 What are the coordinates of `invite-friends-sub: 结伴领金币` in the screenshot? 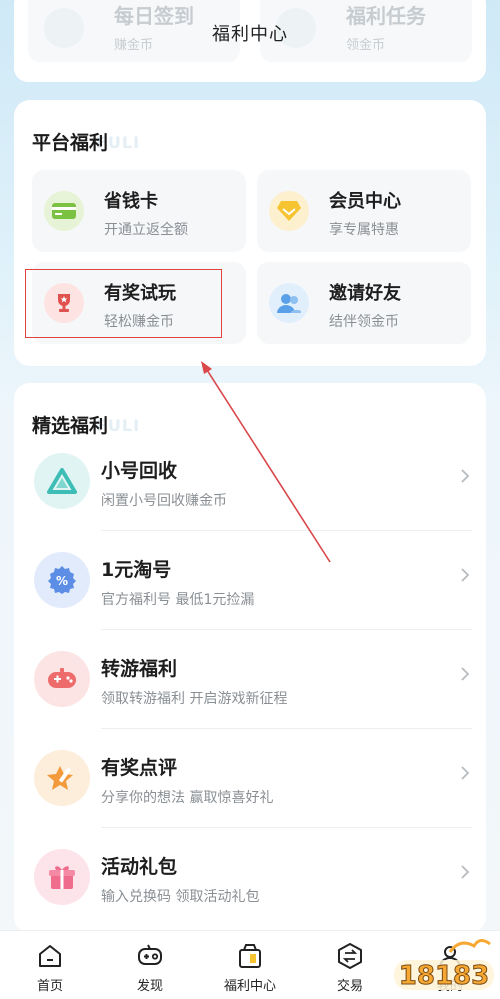 It's located at (364, 322).